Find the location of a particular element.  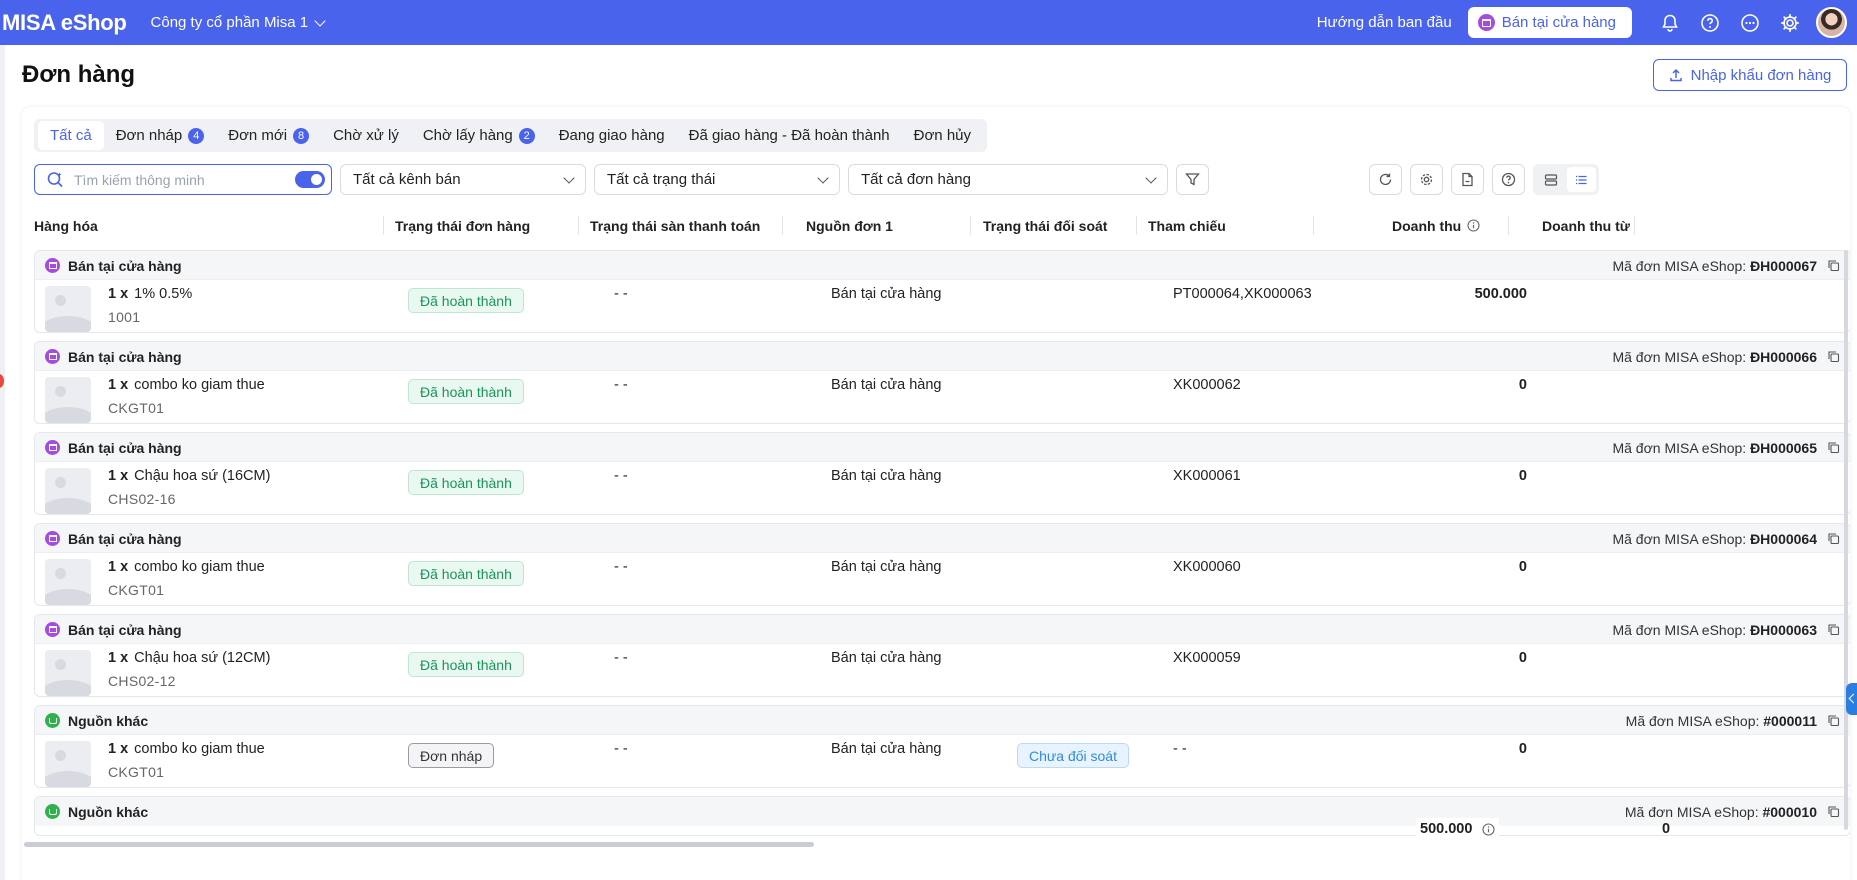

col-revenue: Doanh thu is located at coordinates (1436, 225).